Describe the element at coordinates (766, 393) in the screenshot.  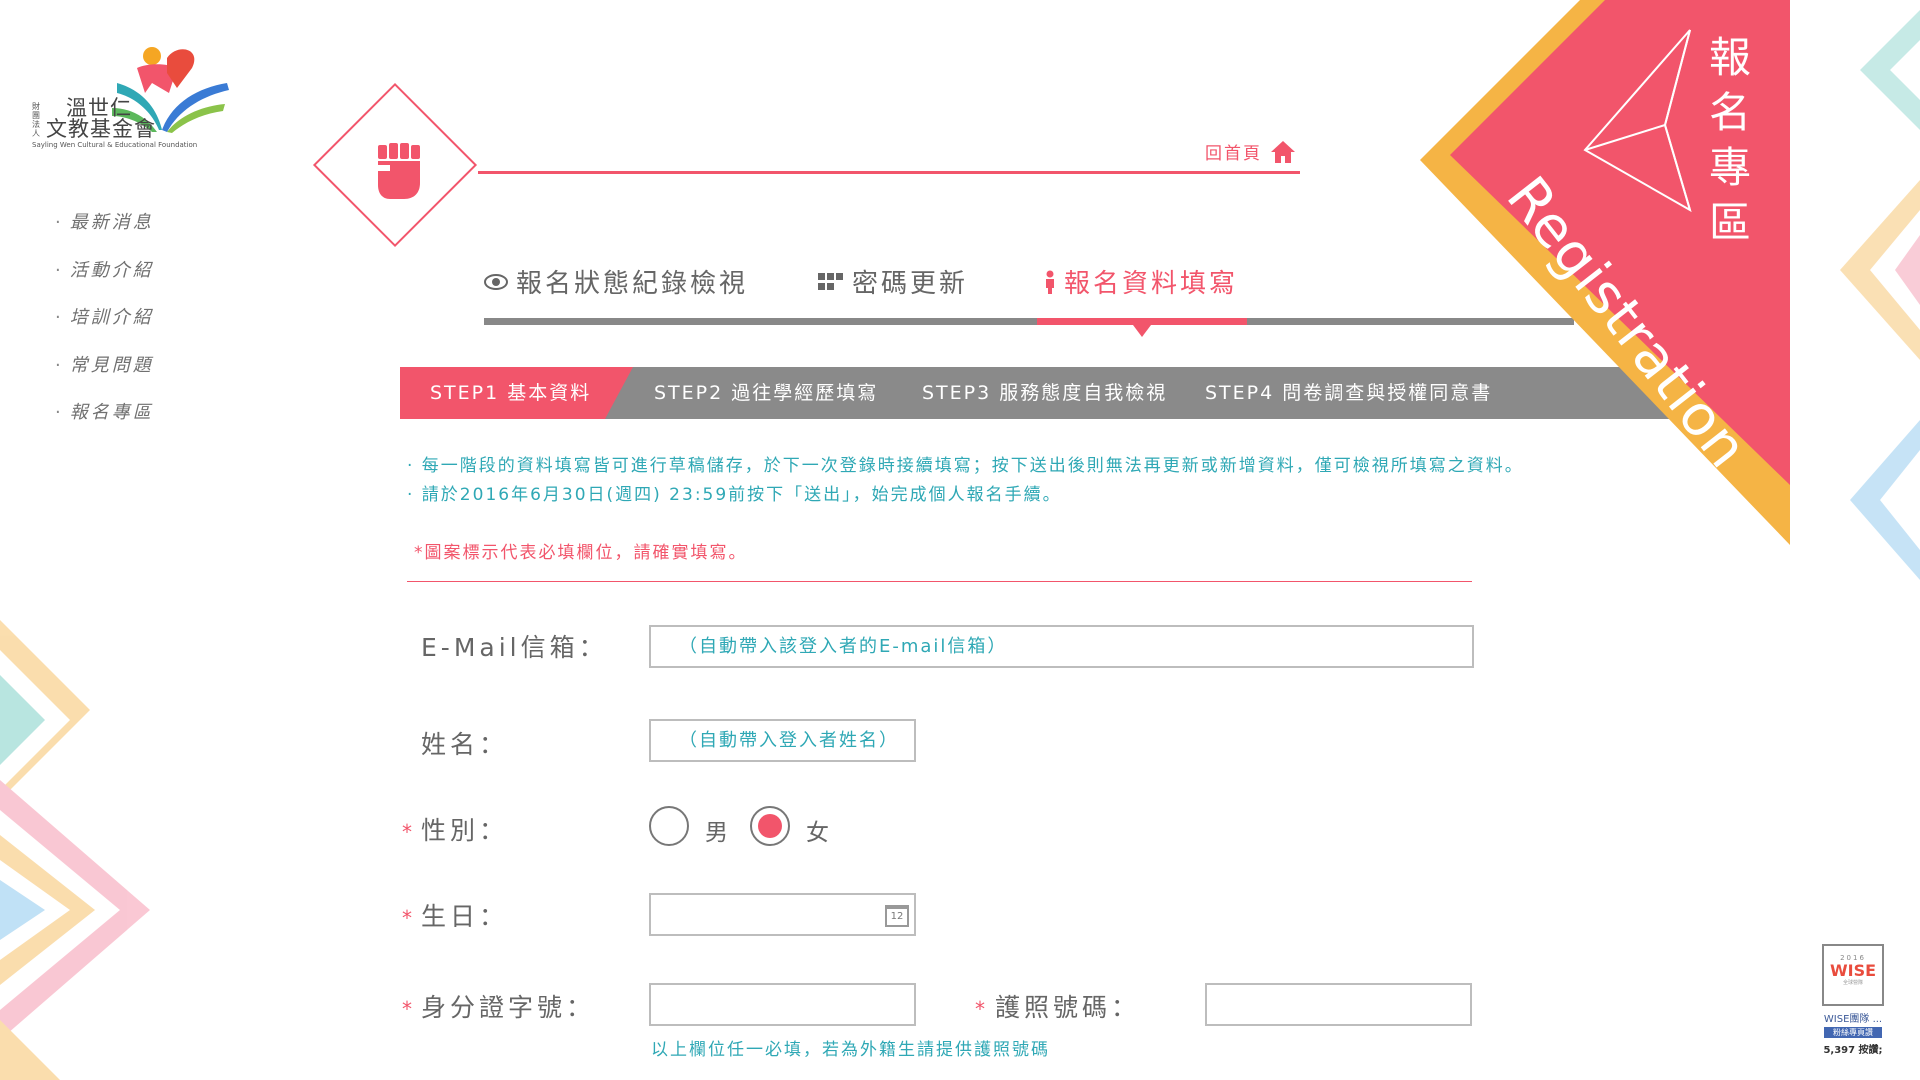
I see `step-2: STEP2 過往學經歷填寫` at that location.